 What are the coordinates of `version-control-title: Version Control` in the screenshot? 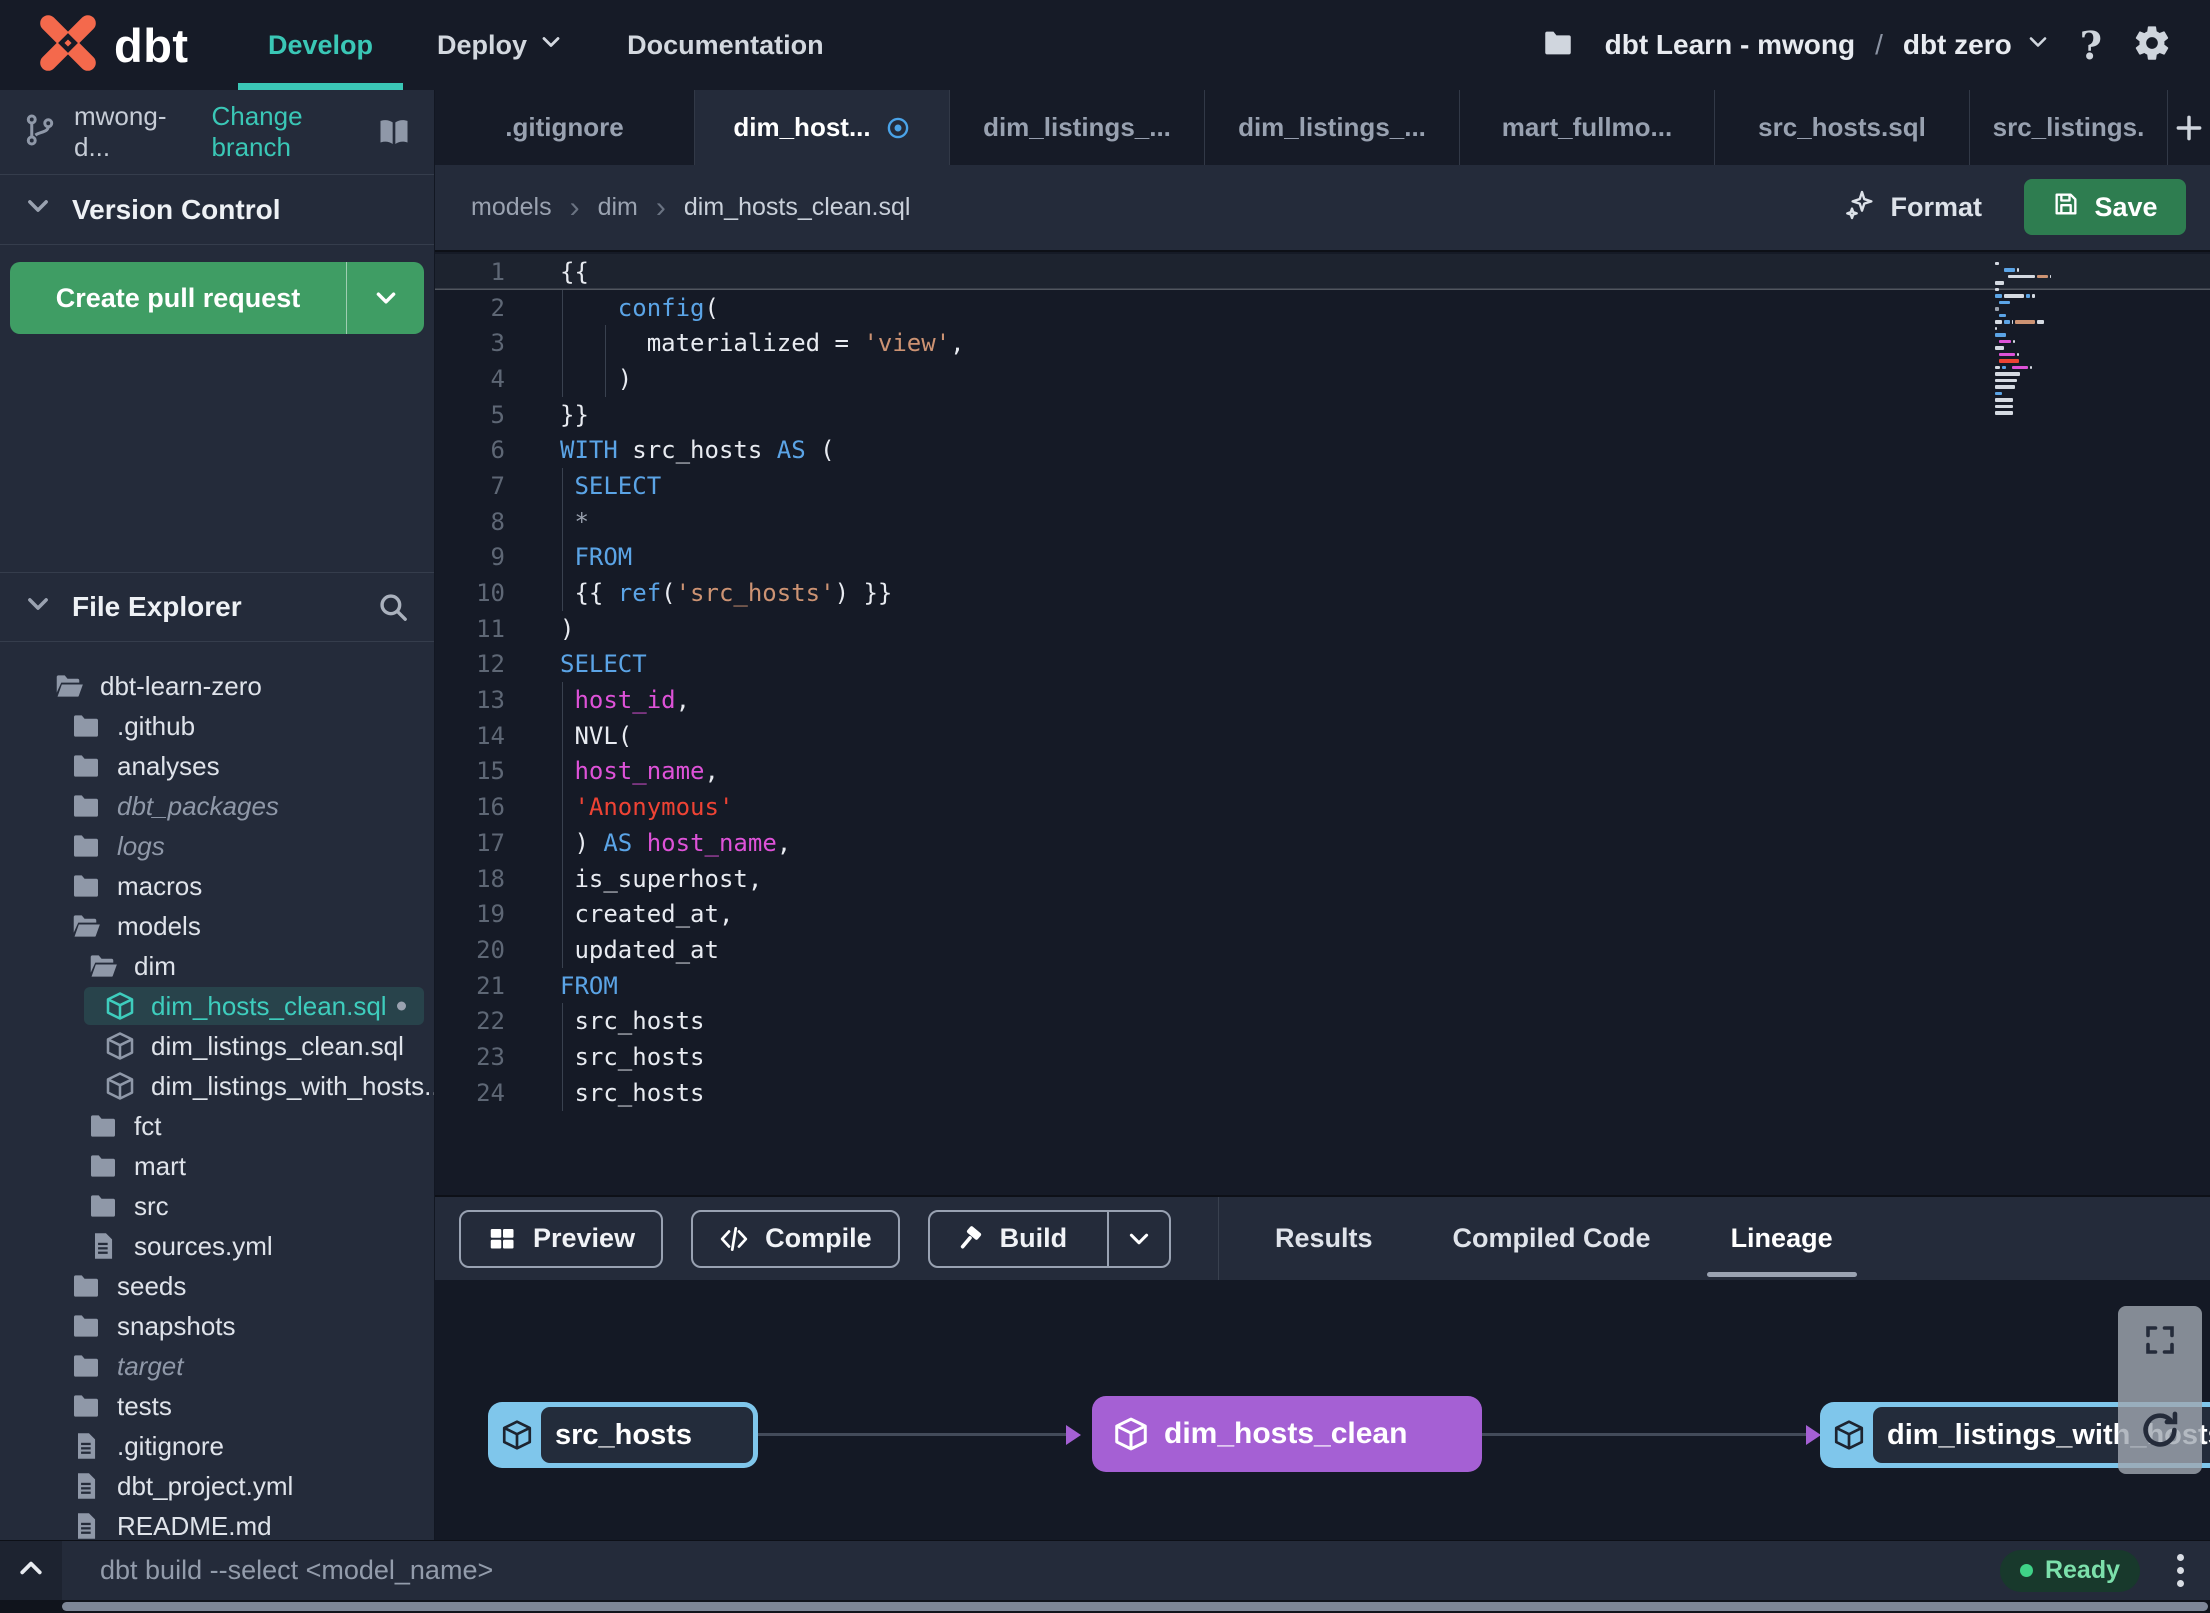 It's located at (176, 209).